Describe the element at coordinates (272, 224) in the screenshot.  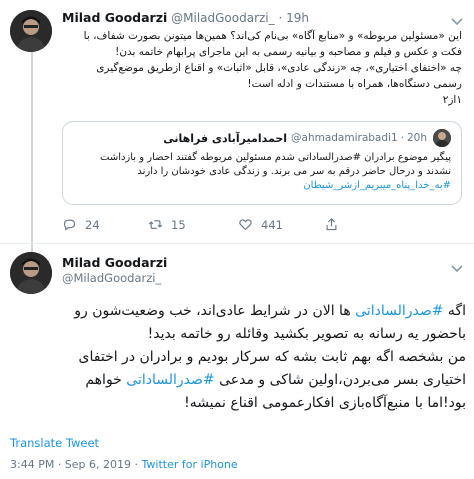
I see `like-count: 441` at that location.